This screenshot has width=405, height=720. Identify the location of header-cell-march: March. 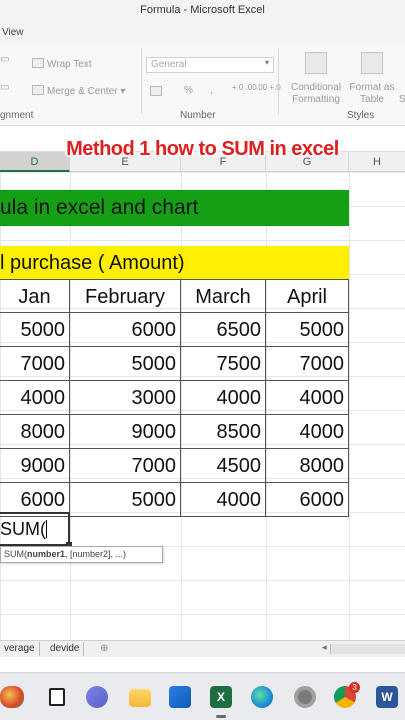
(223, 296).